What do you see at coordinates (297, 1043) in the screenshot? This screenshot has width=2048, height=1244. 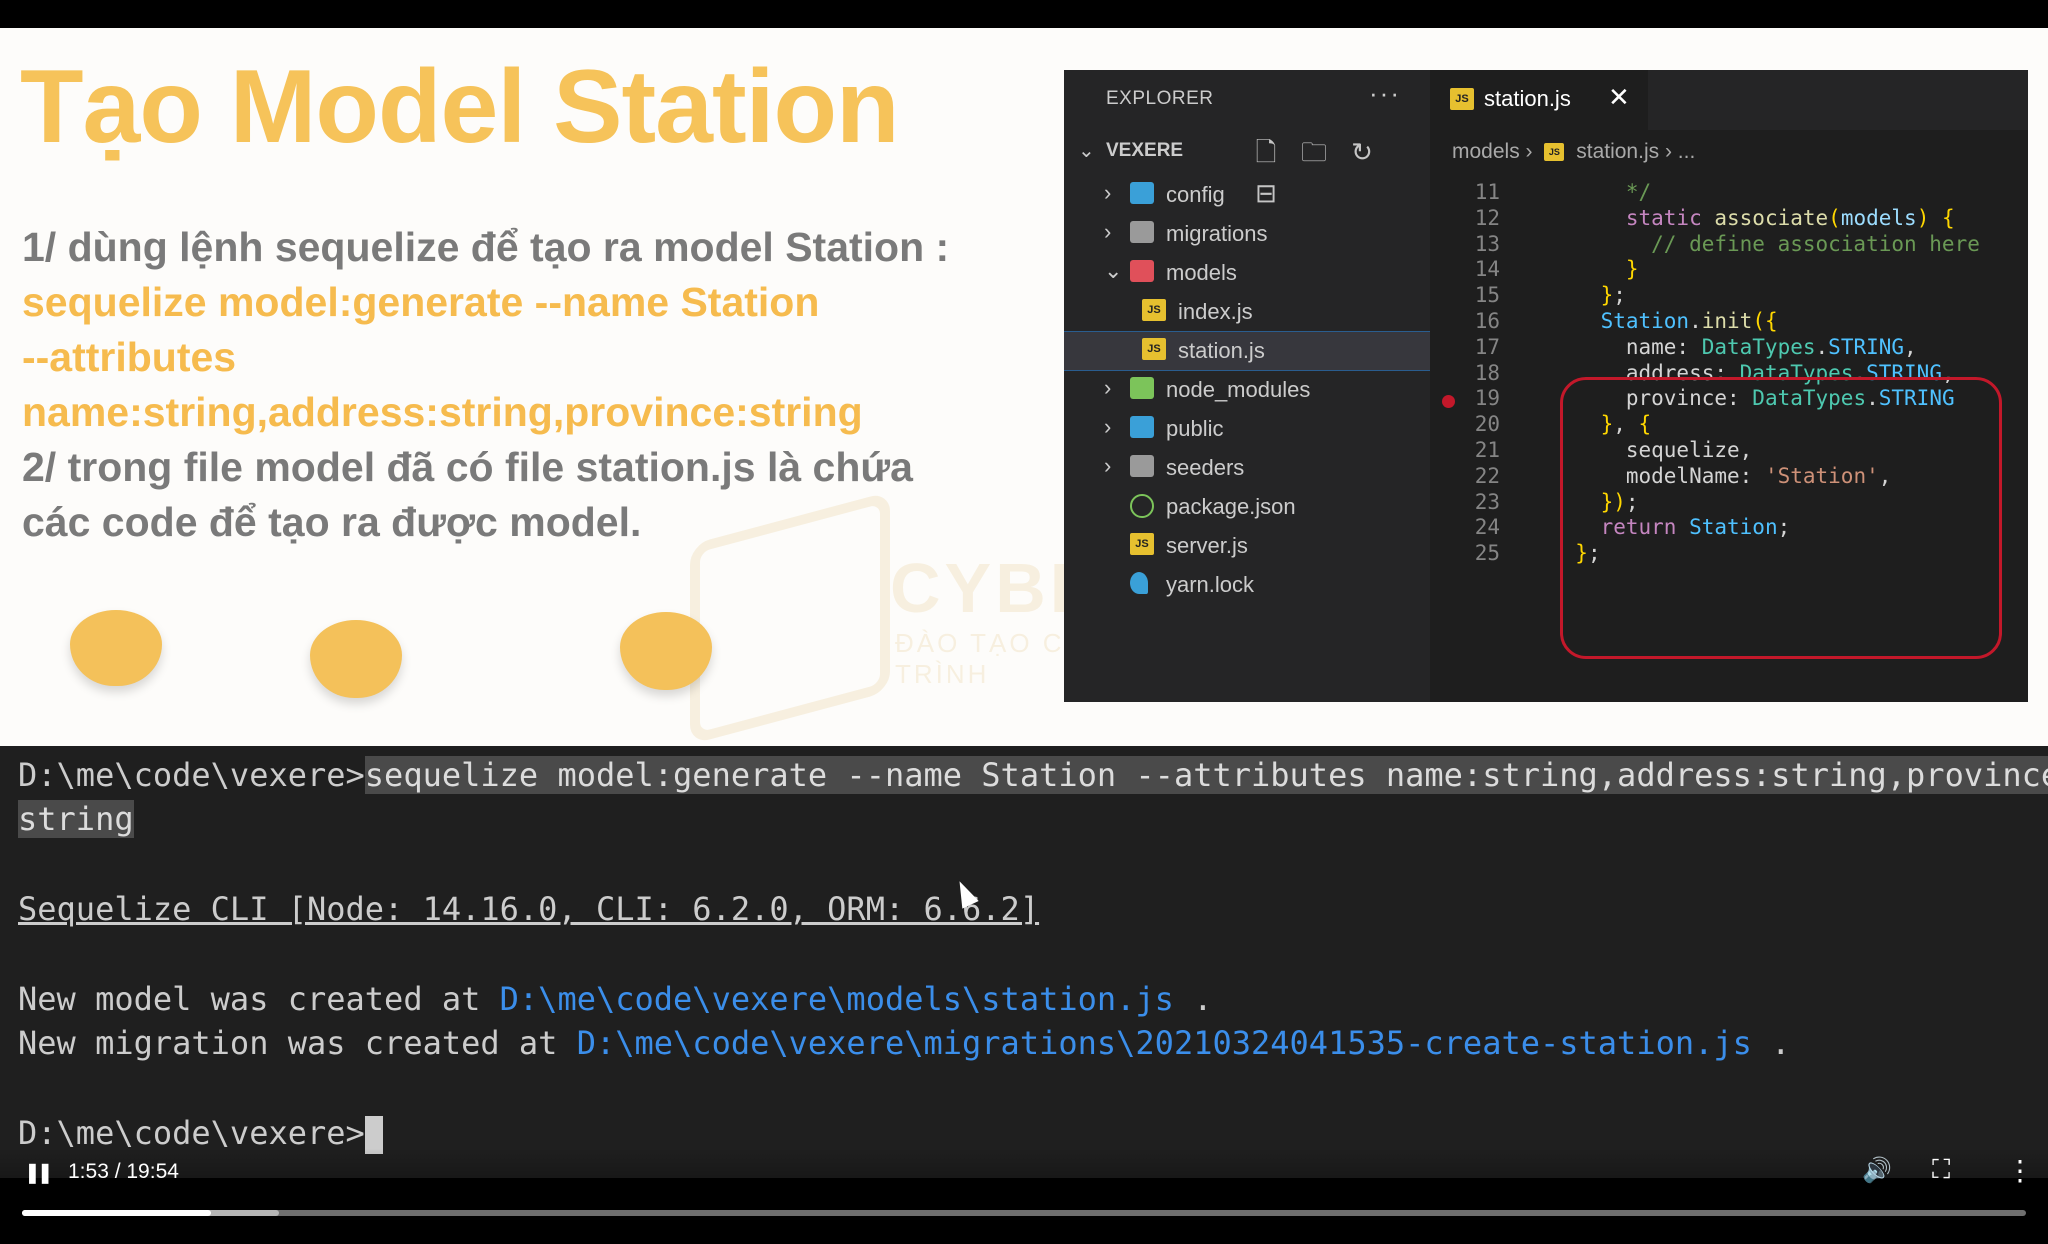 I see `migration-created-msg: New migration was created at` at bounding box center [297, 1043].